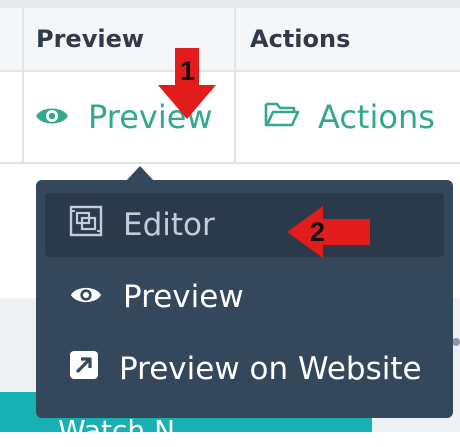 This screenshot has width=460, height=447. Describe the element at coordinates (328, 232) in the screenshot. I see `step2-arrow` at that location.